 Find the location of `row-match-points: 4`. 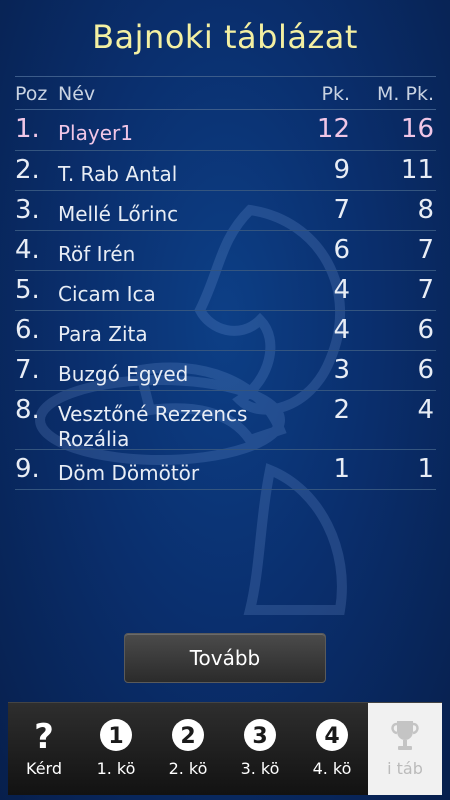

row-match-points: 4 is located at coordinates (425, 410).